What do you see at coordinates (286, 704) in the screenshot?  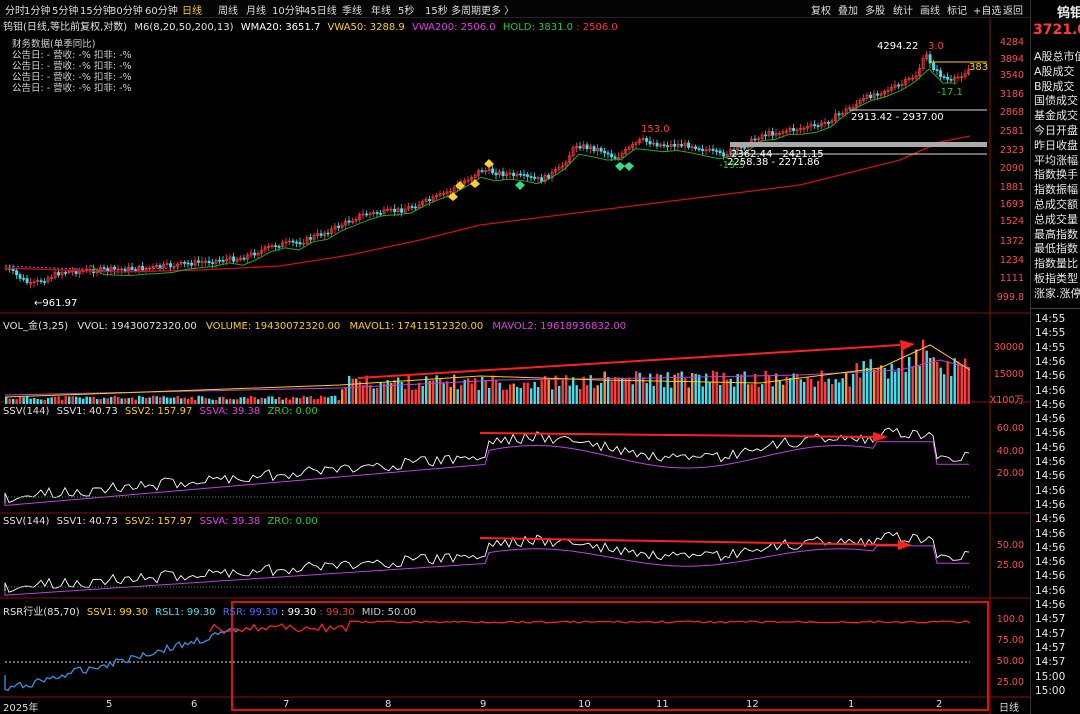 I see `time-axis-label: 7` at bounding box center [286, 704].